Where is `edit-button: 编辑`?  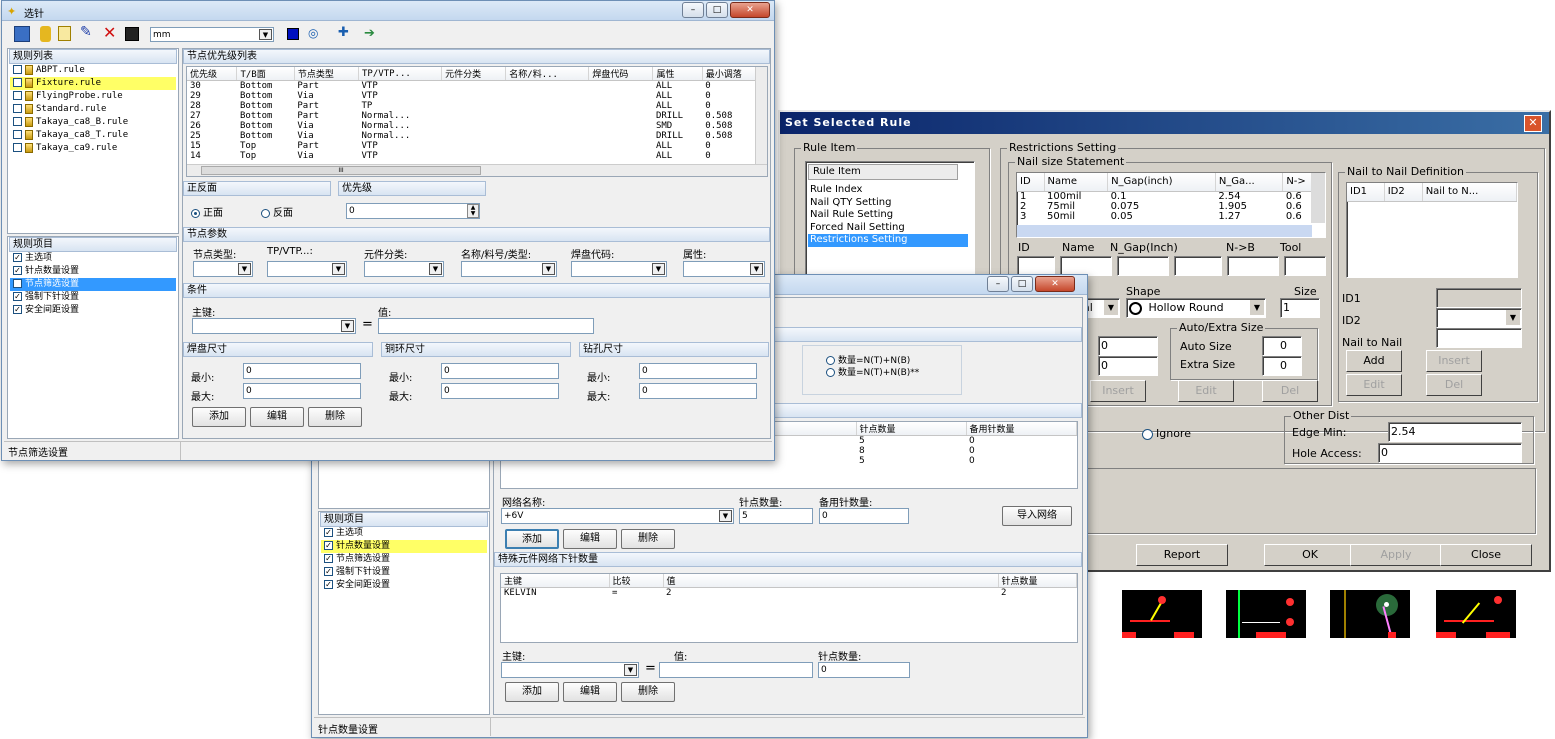
edit-button: 编辑 is located at coordinates (277, 417).